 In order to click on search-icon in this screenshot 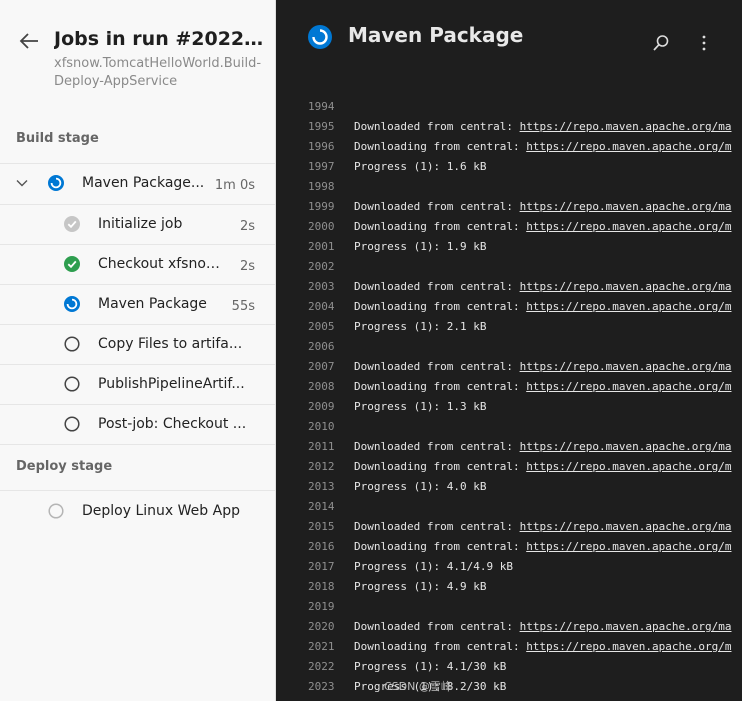, I will do `click(661, 43)`.